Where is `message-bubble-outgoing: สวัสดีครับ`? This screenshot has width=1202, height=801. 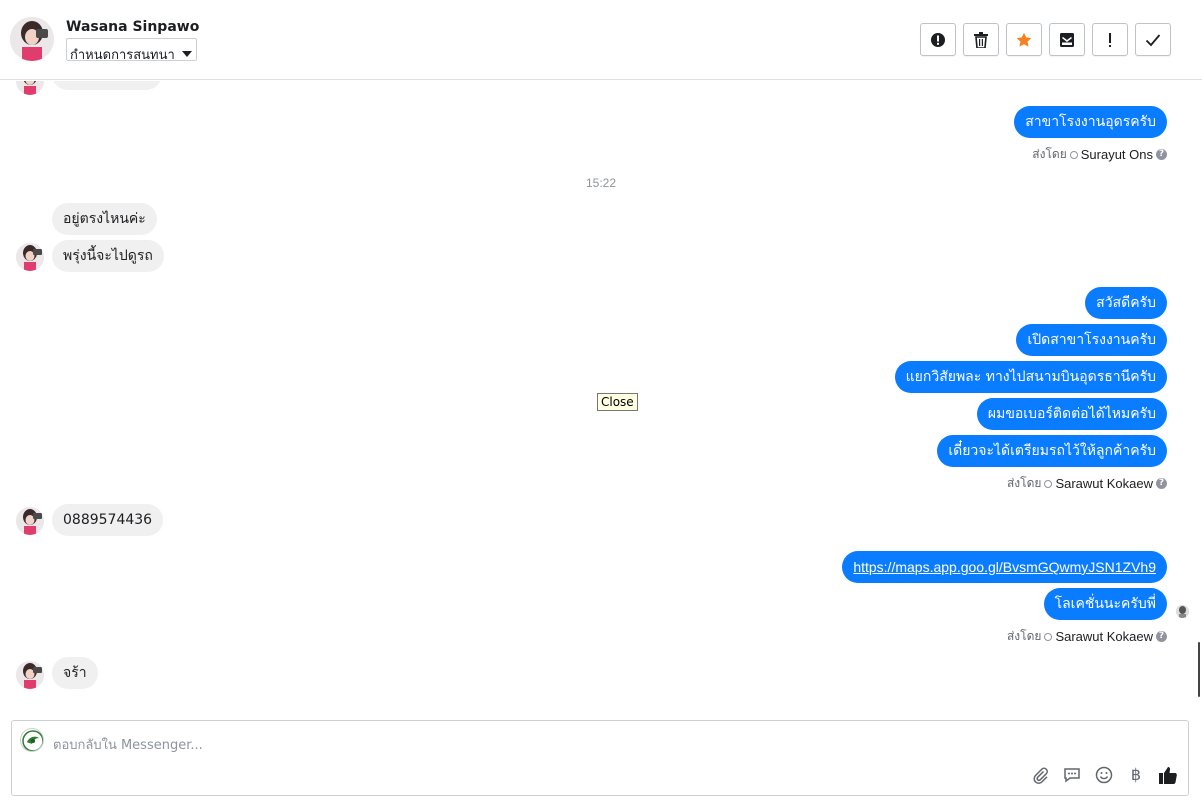 message-bubble-outgoing: สวัสดีครับ is located at coordinates (1126, 303).